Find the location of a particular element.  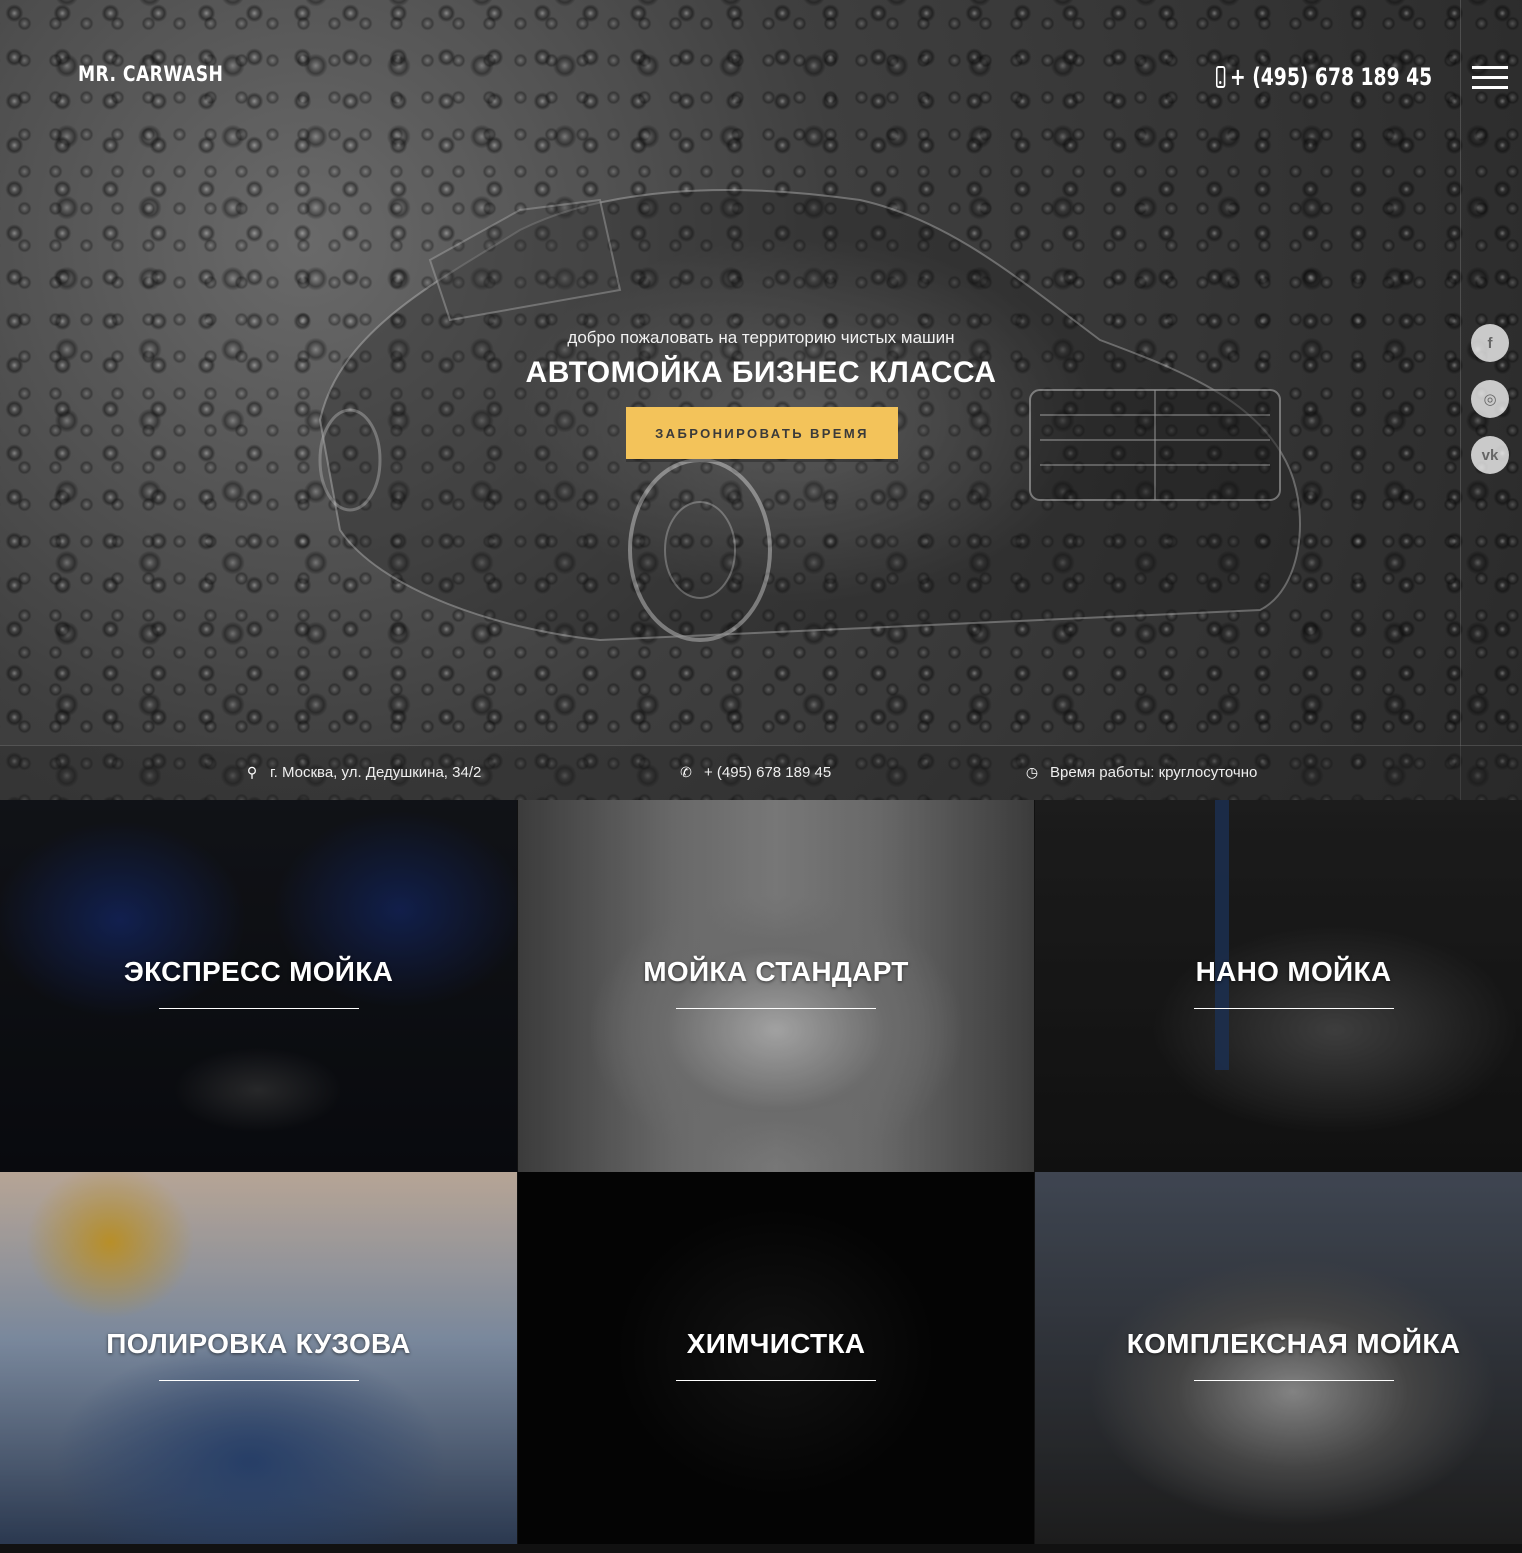

service-tile-nano: НАНО МОЙКА is located at coordinates (1278, 986).